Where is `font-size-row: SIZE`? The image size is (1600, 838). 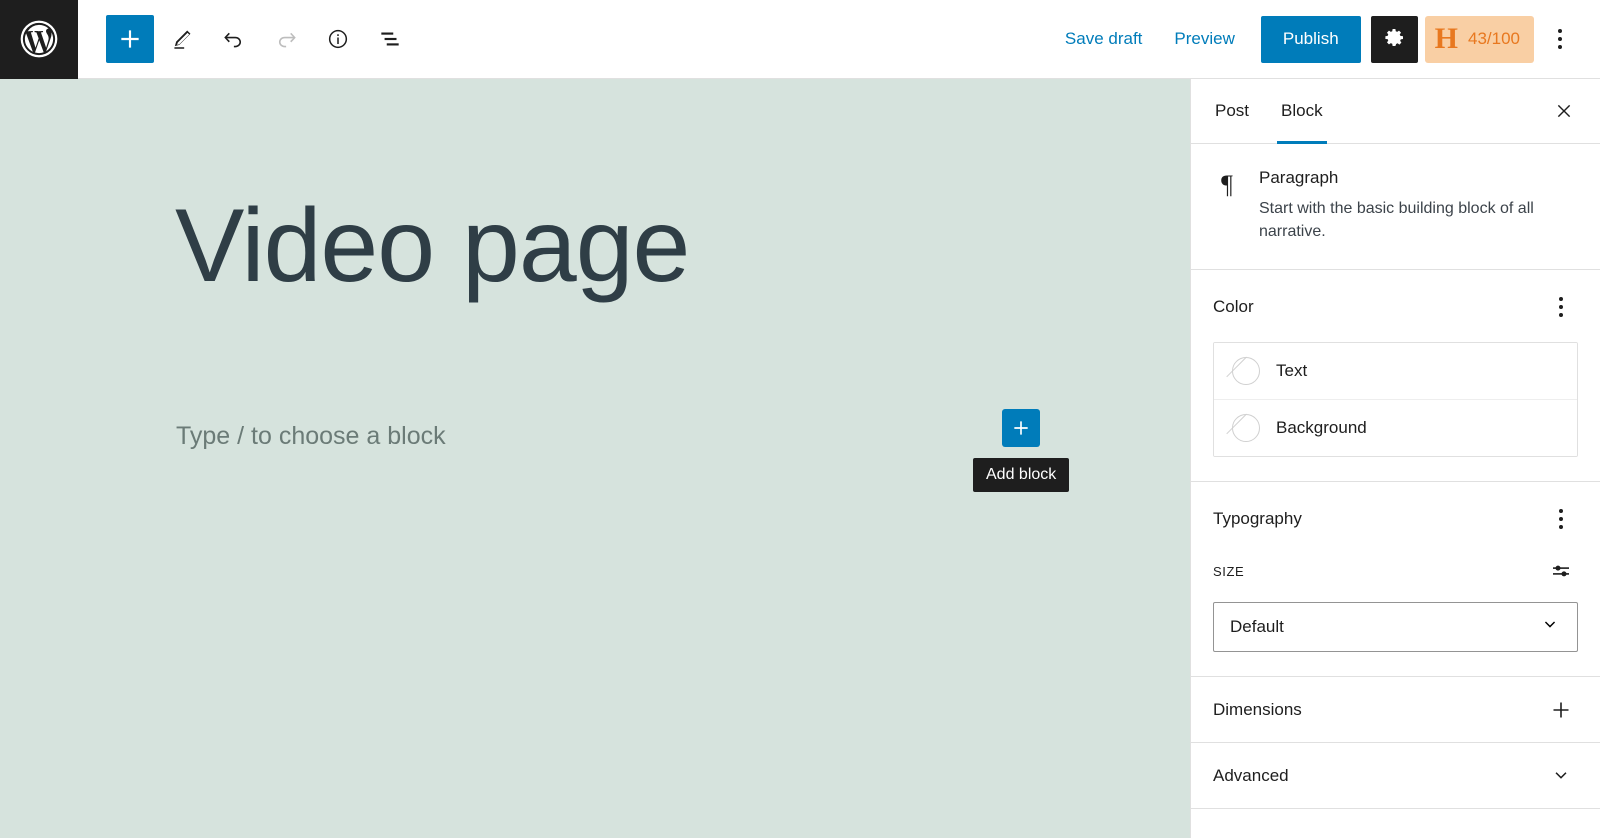 font-size-row: SIZE is located at coordinates (1395, 571).